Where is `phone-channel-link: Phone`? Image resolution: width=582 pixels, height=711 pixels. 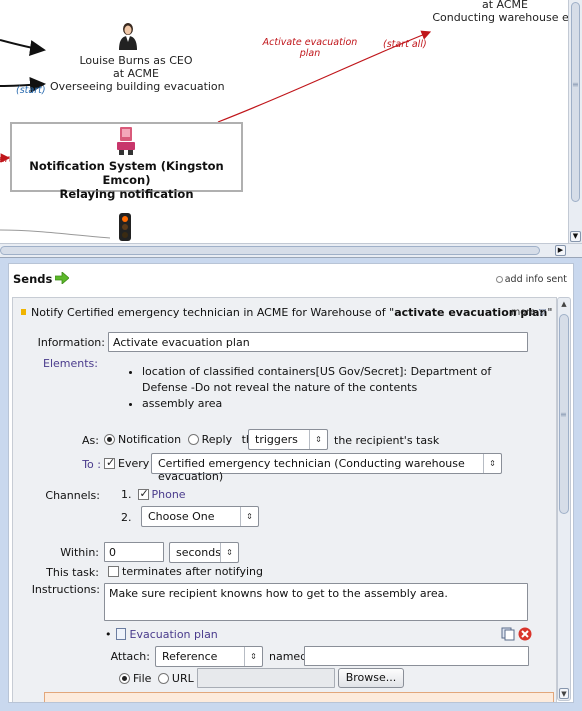
phone-channel-link: Phone is located at coordinates (169, 494).